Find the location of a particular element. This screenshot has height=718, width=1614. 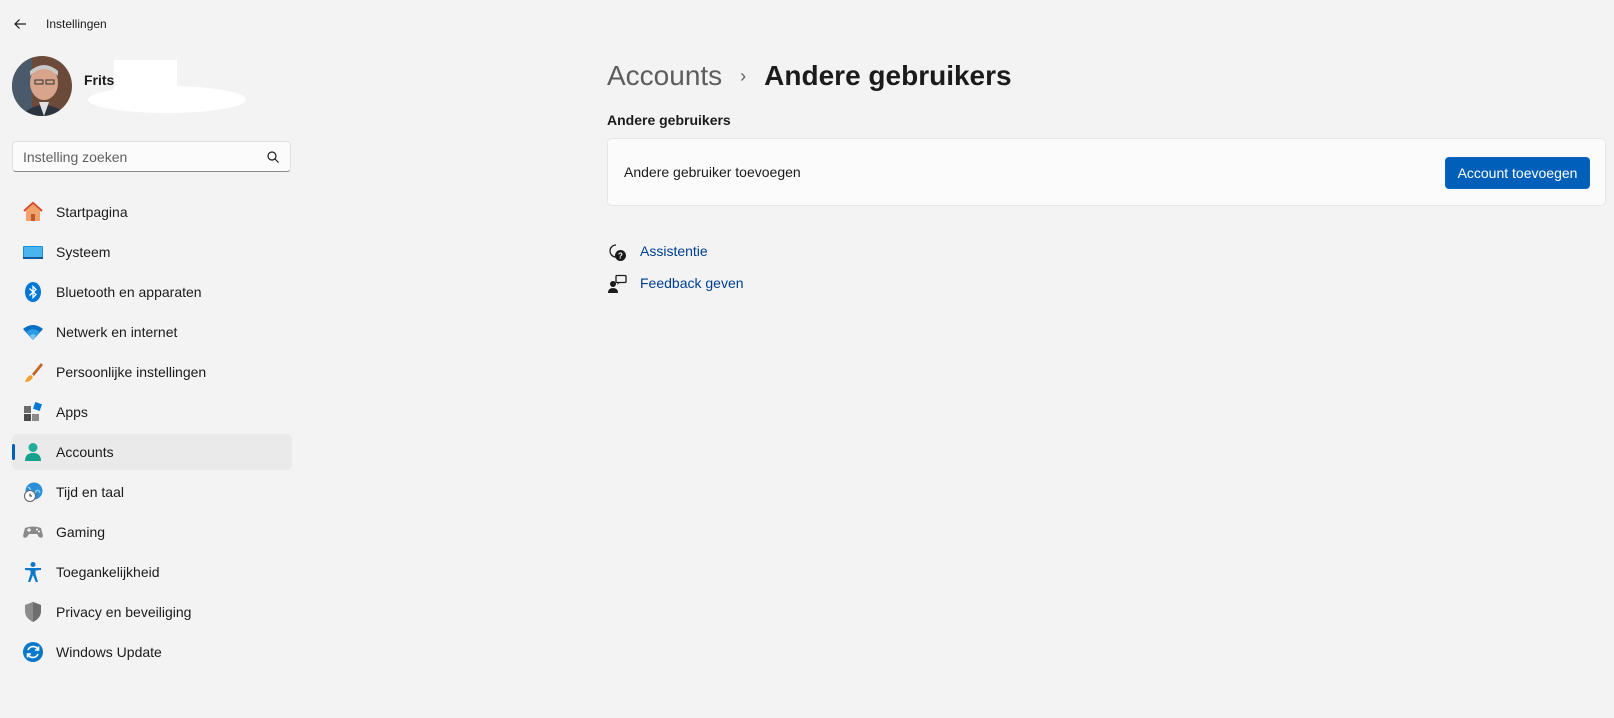

sidebar-item-label: Netwerk en internet is located at coordinates (117, 332).